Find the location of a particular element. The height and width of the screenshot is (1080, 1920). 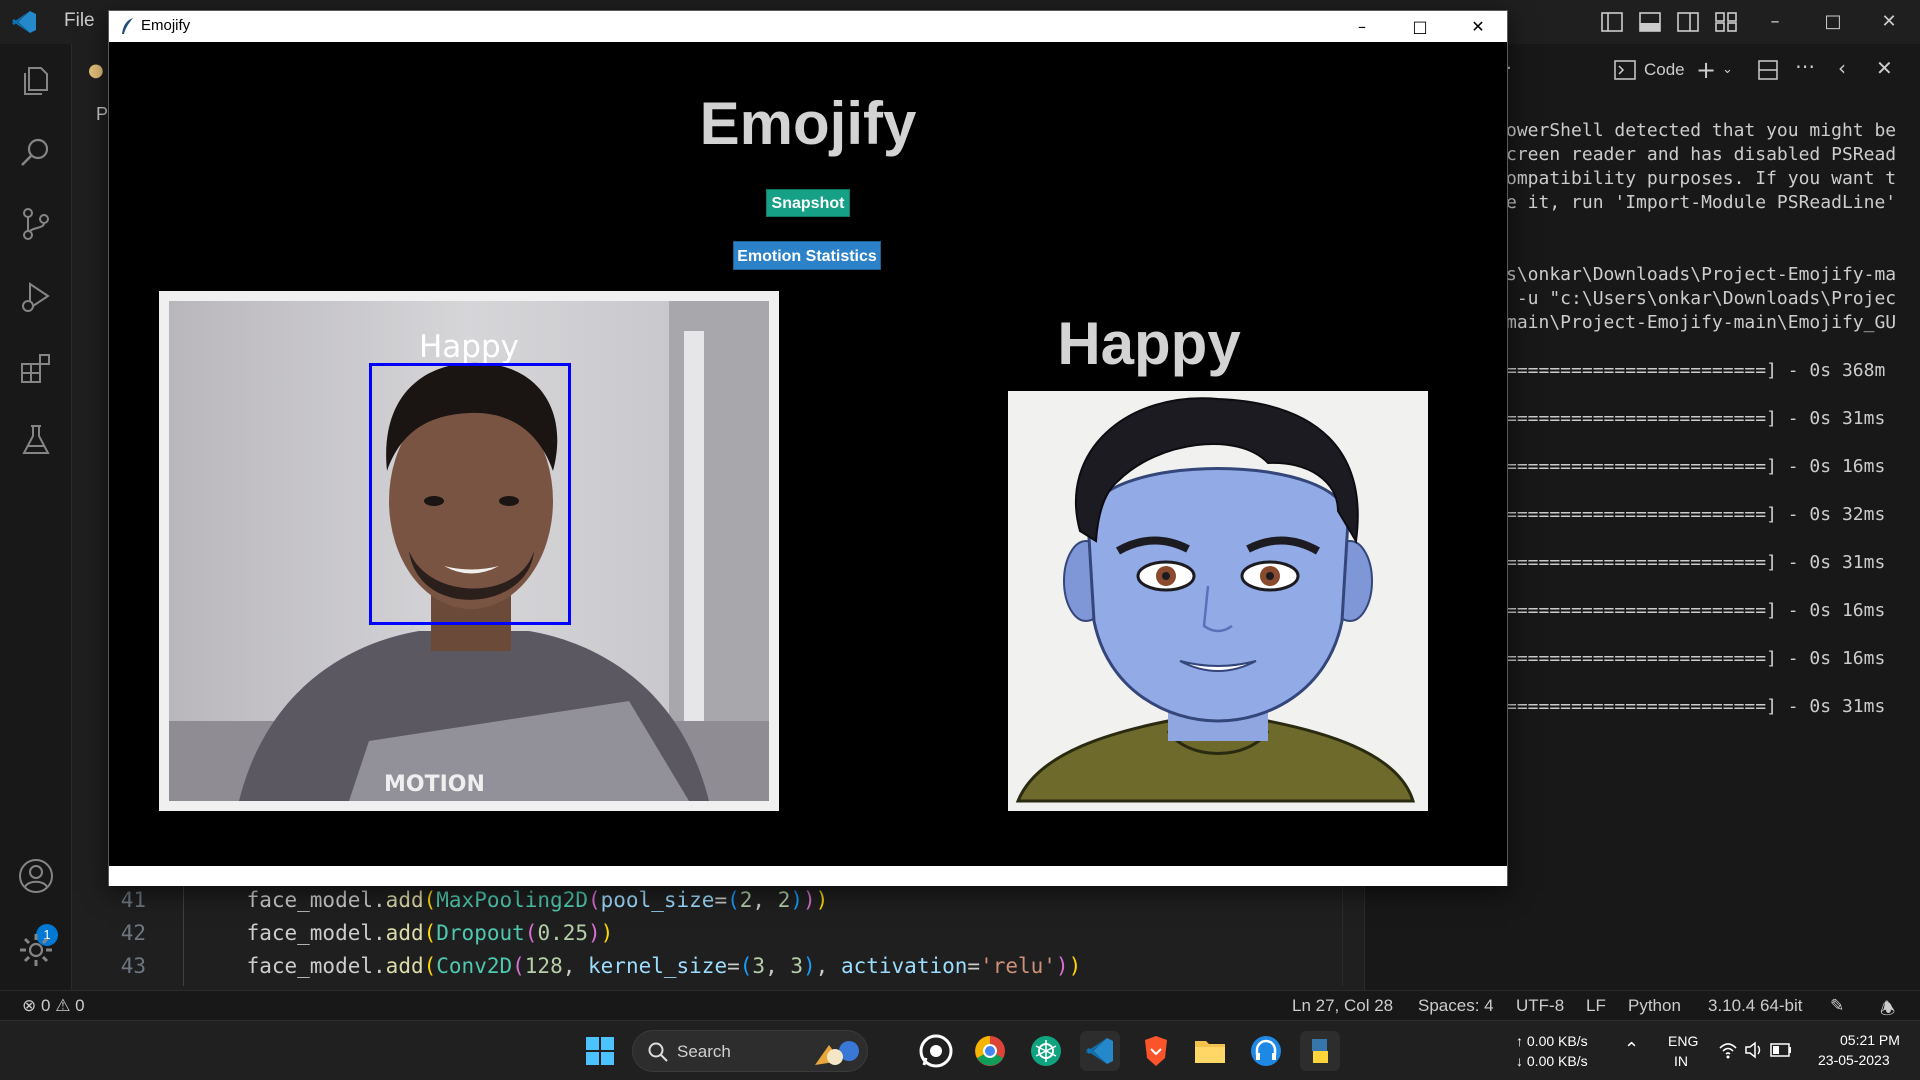

minimap-edge is located at coordinates (1342, 933).